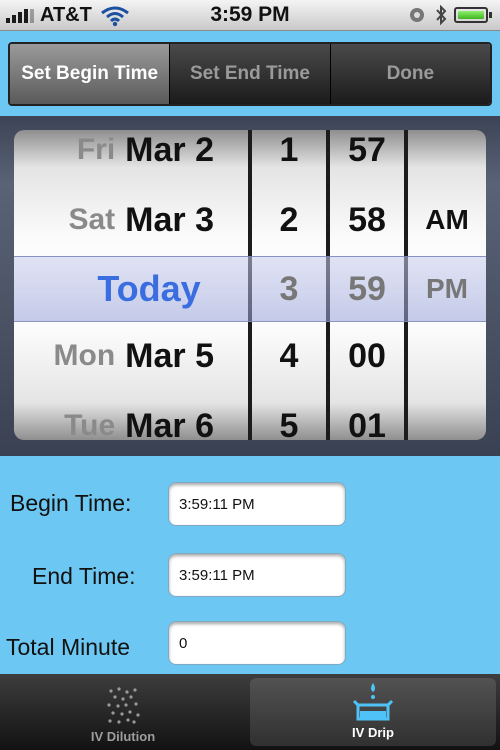 The height and width of the screenshot is (750, 500). Describe the element at coordinates (250, 15) in the screenshot. I see `status-bar: AT&T 3:59 PM` at that location.